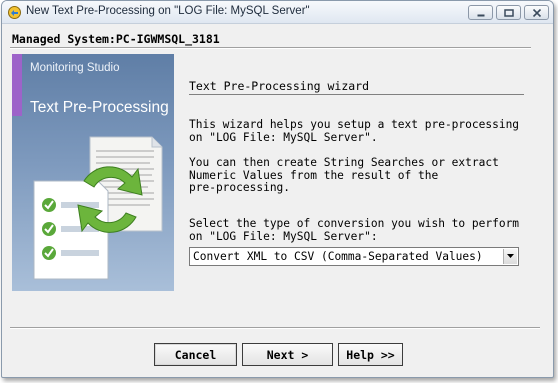 This screenshot has width=558, height=383. Describe the element at coordinates (275, 328) in the screenshot. I see `footer-divider` at that location.